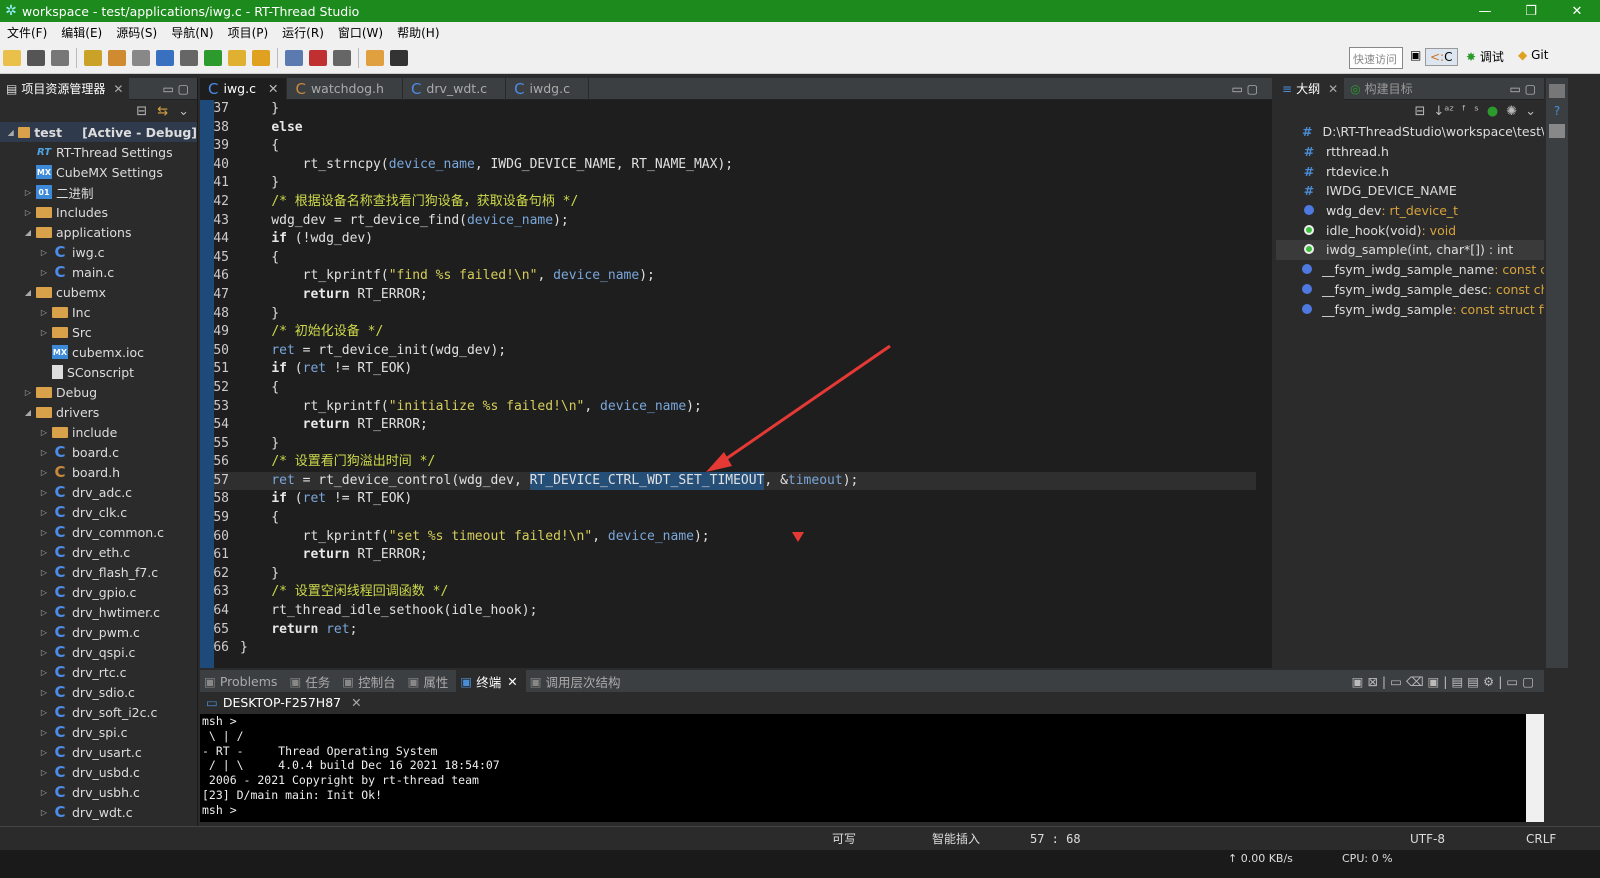 Image resolution: width=1600 pixels, height=878 pixels. Describe the element at coordinates (98, 792) in the screenshot. I see `tree-item: ▷ Cdrv_usbh.c` at that location.